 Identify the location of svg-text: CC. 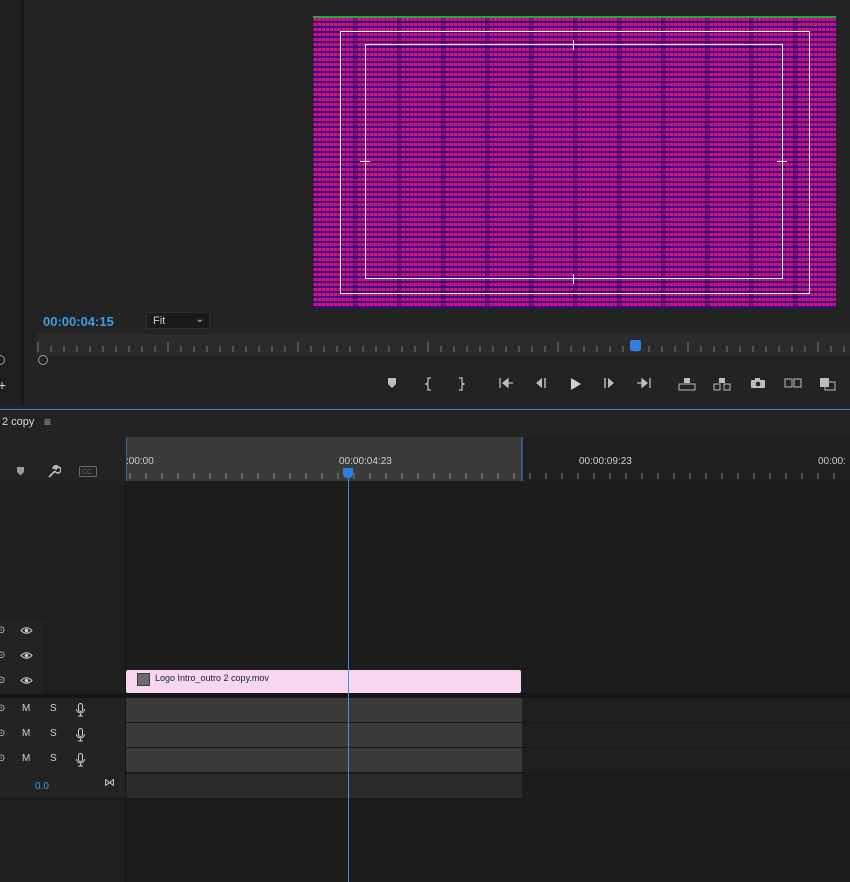
(87, 472).